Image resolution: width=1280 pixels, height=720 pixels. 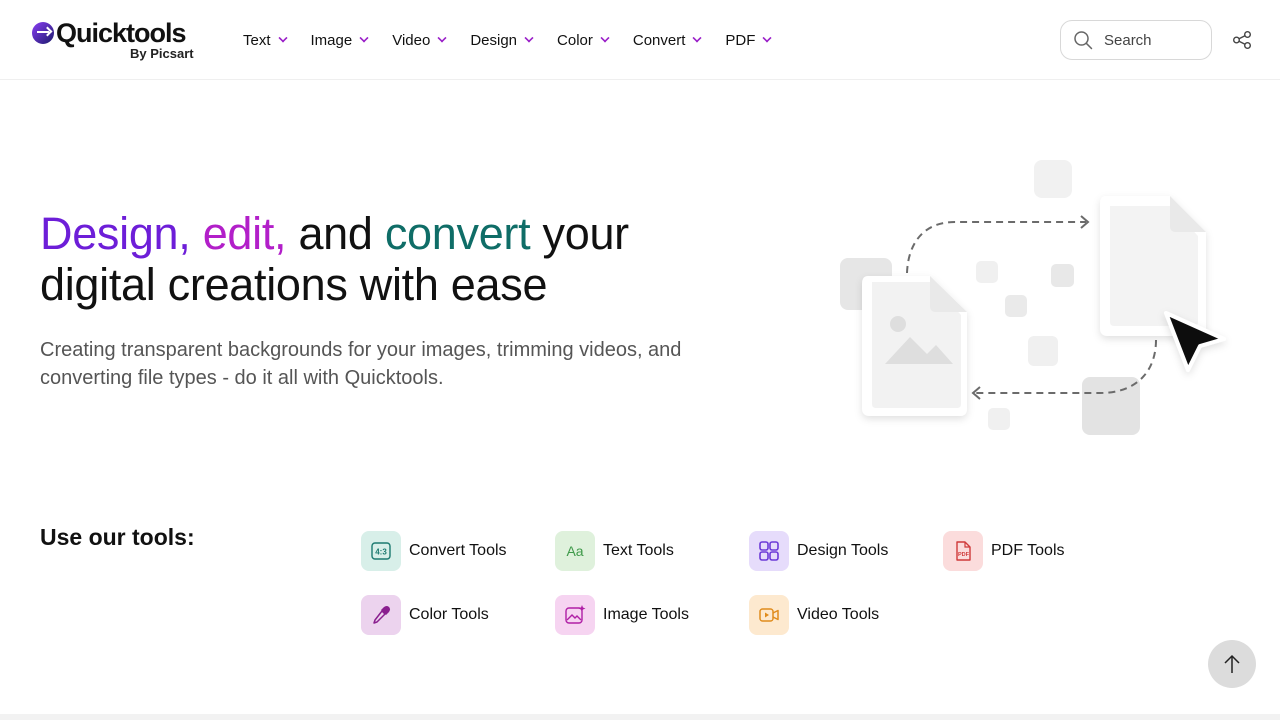 What do you see at coordinates (411, 40) in the screenshot?
I see `nav-item-label: Video` at bounding box center [411, 40].